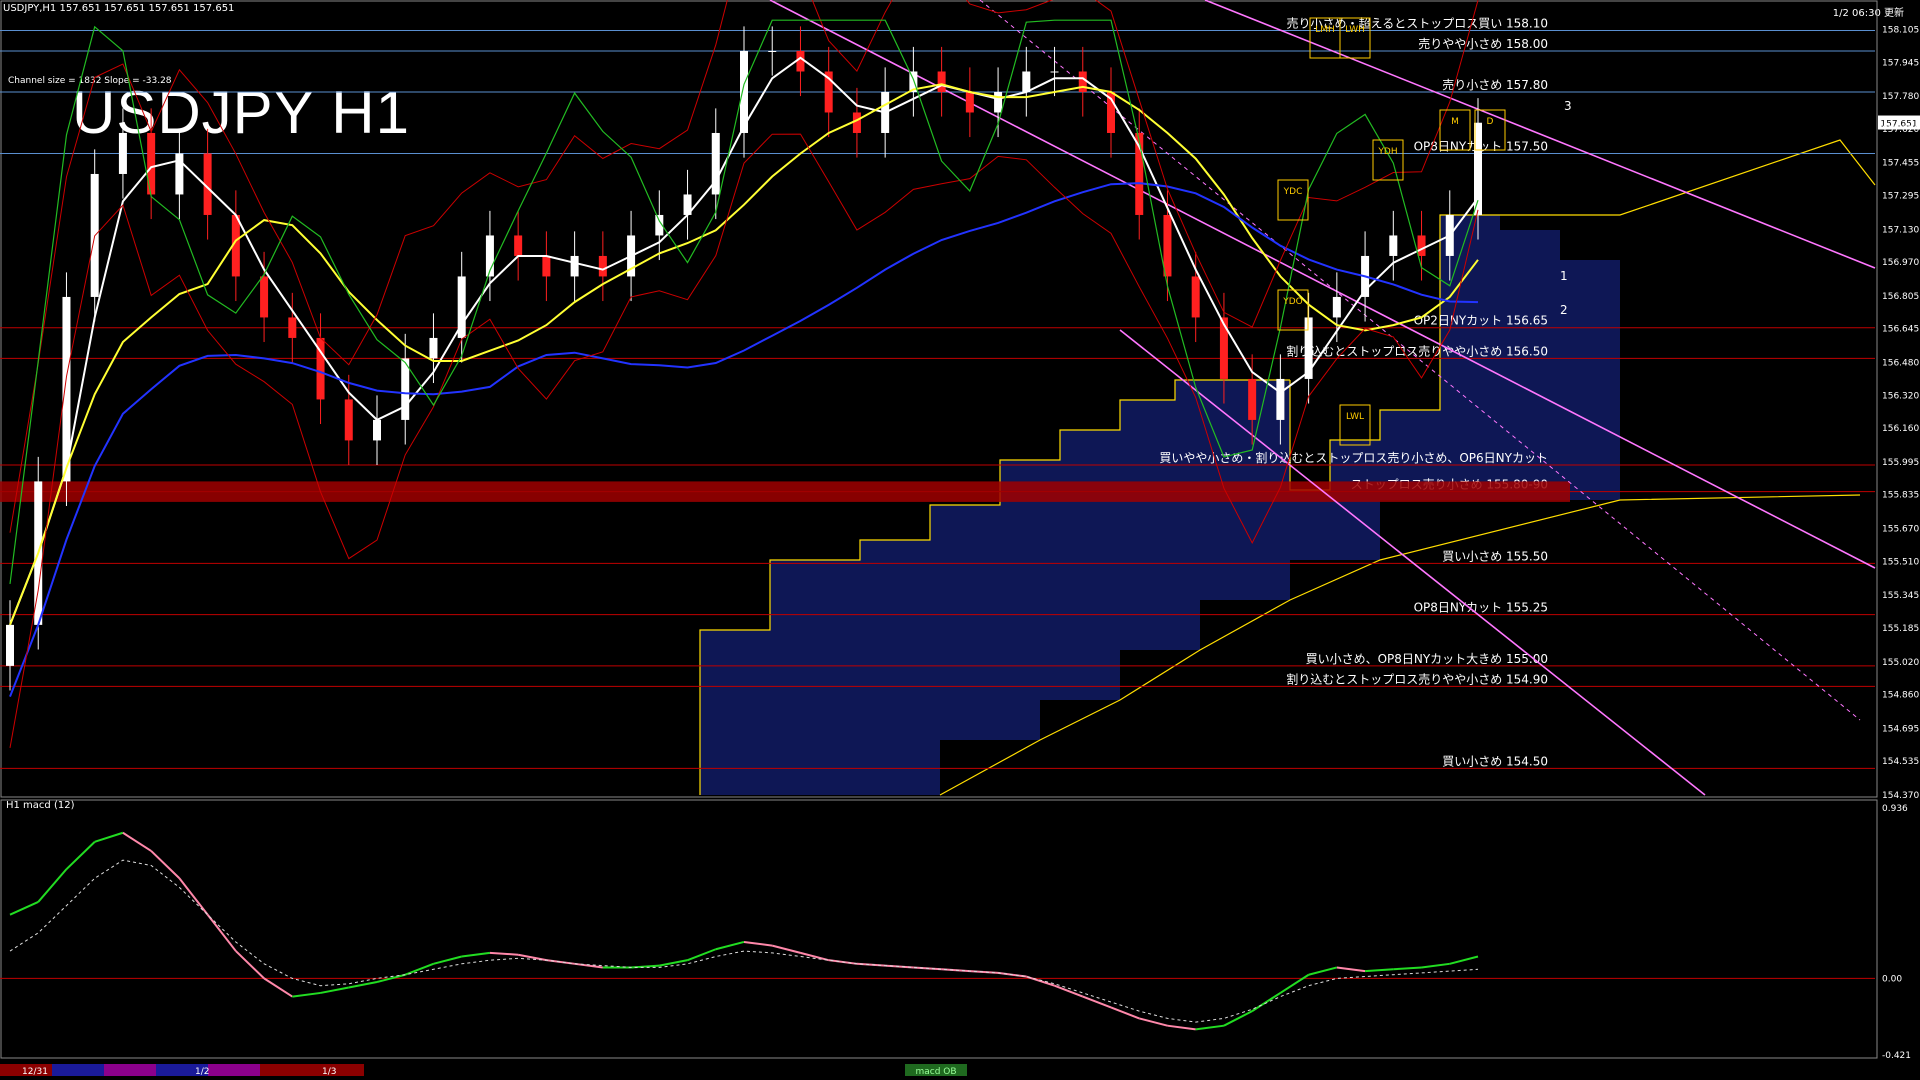 The image size is (1920, 1080). What do you see at coordinates (1900, 530) in the screenshot?
I see `price-tick-label: 155.670` at bounding box center [1900, 530].